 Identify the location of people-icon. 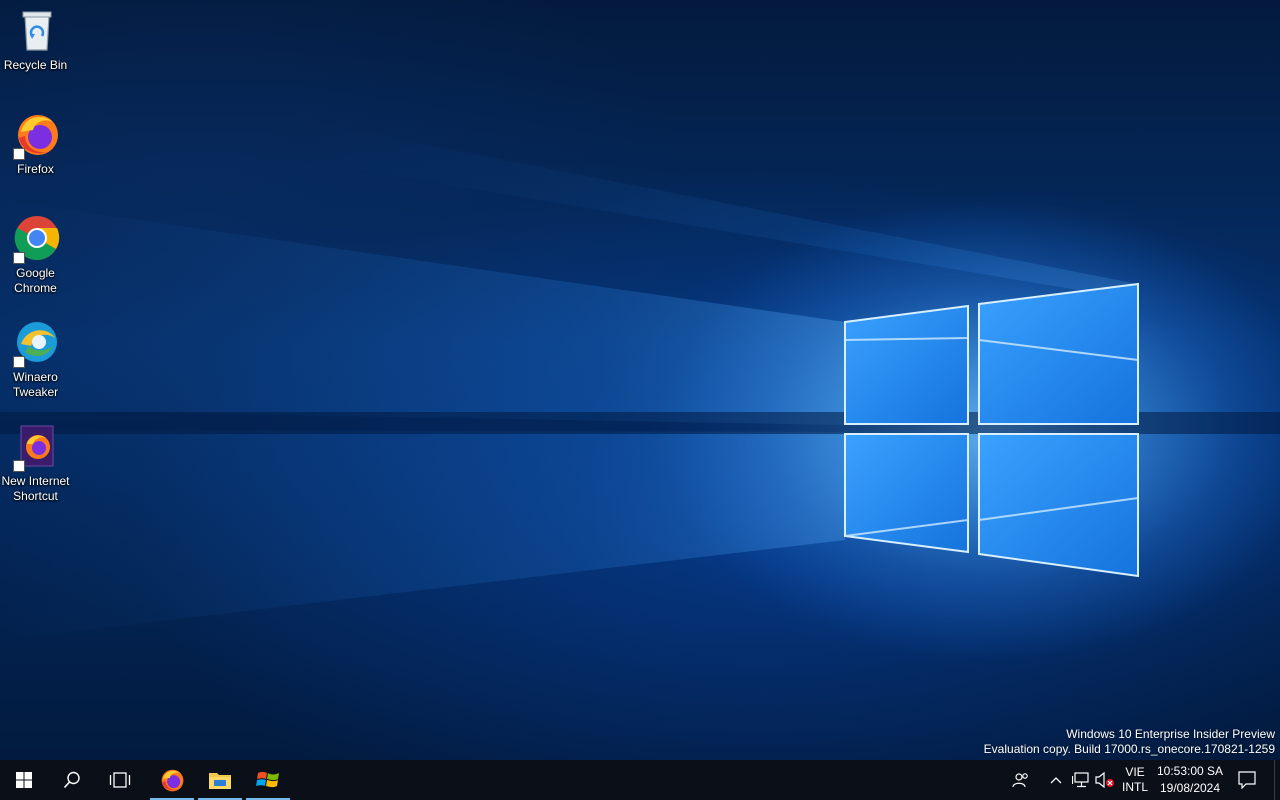
(1020, 780).